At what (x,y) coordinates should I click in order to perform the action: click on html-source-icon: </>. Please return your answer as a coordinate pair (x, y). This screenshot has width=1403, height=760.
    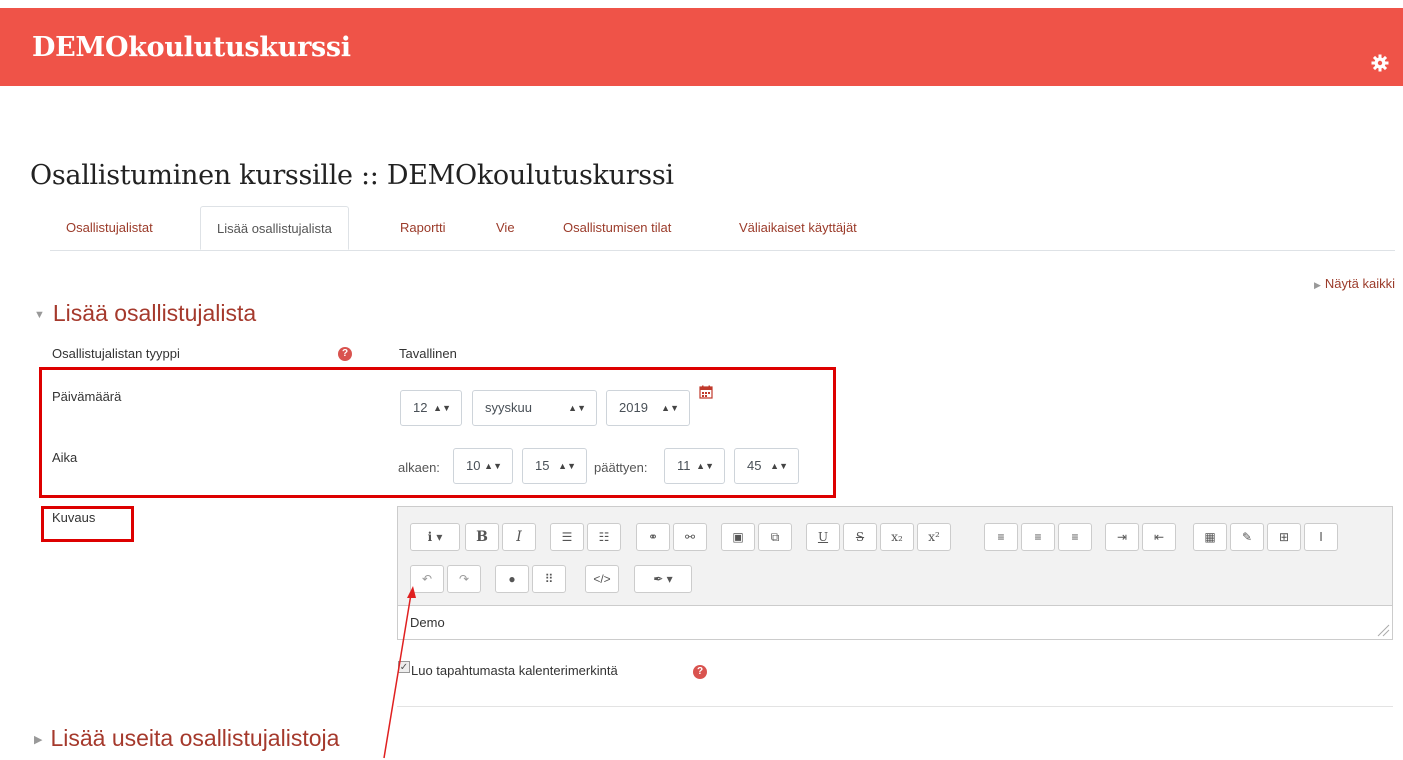
    Looking at the image, I should click on (602, 579).